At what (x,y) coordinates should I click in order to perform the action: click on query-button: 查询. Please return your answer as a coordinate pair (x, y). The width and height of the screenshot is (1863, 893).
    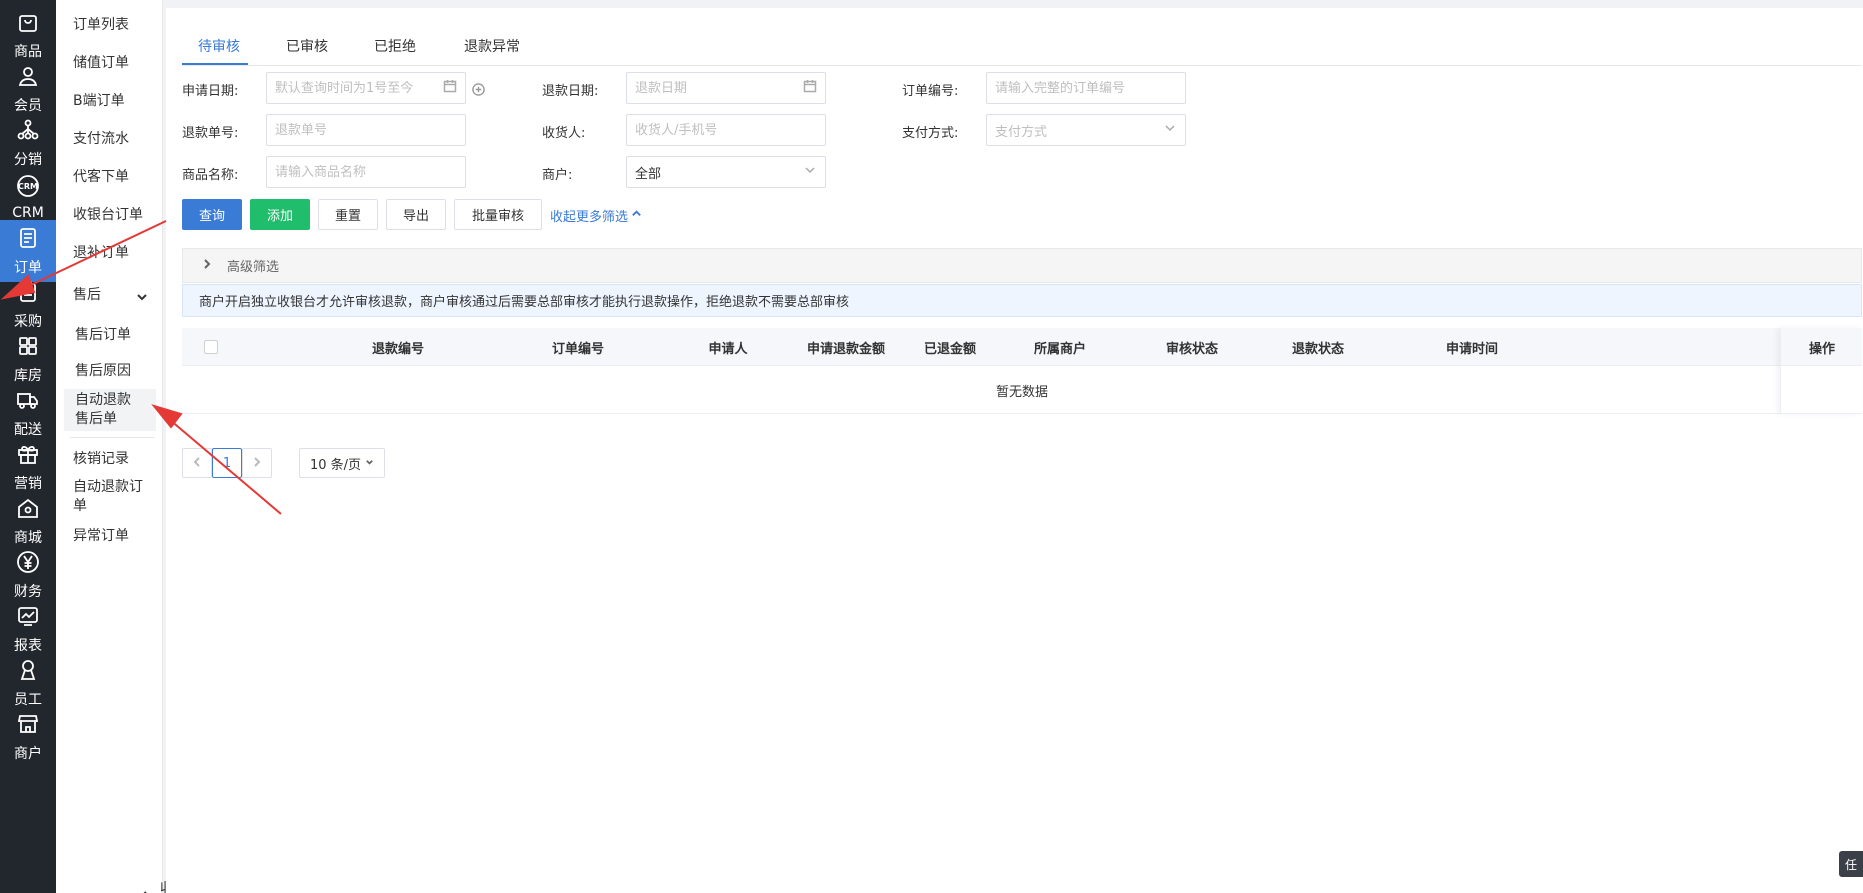
    Looking at the image, I should click on (212, 214).